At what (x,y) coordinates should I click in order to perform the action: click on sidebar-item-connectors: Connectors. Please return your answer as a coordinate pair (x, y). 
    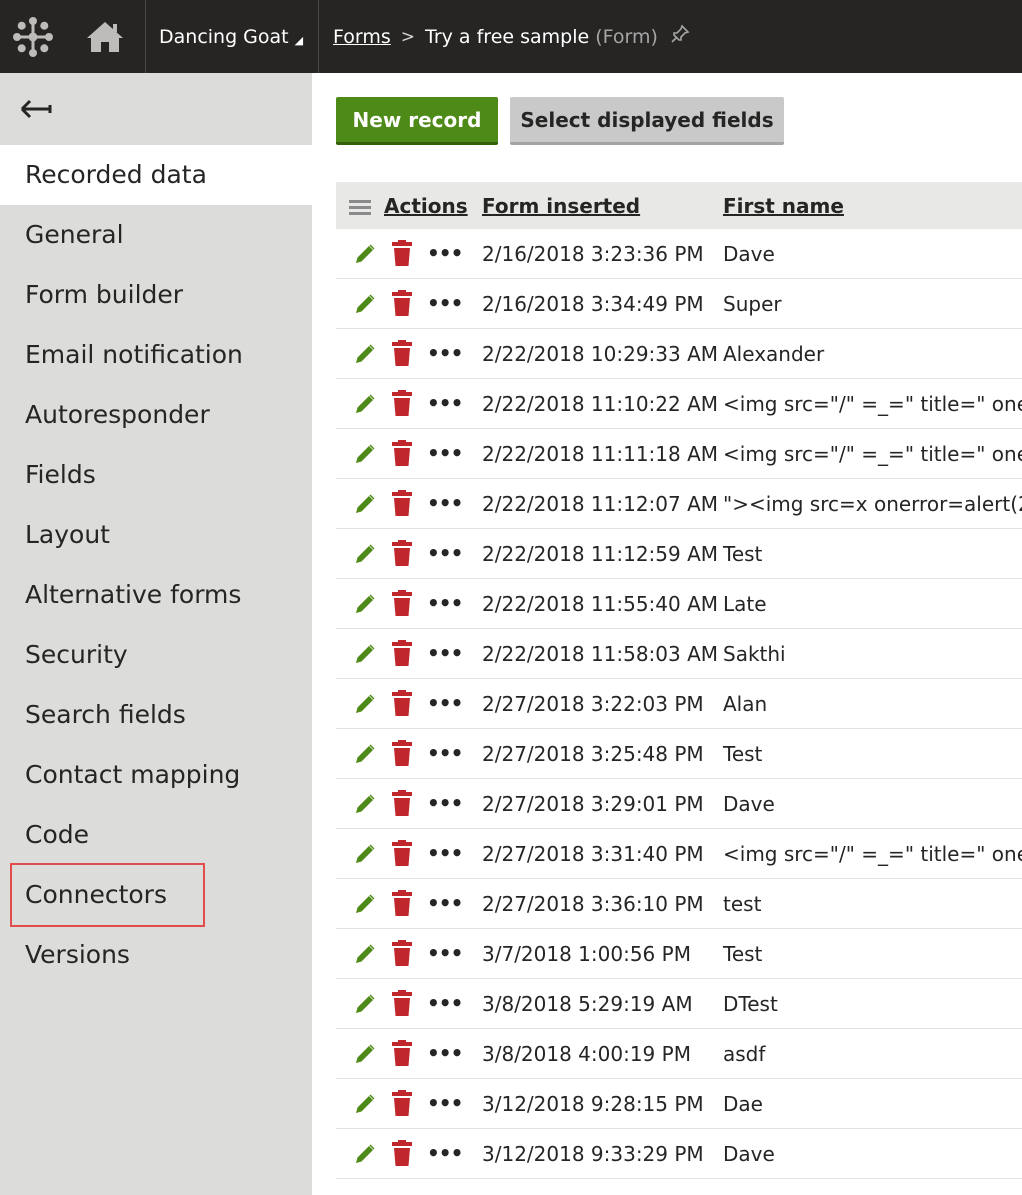
    Looking at the image, I should click on (156, 895).